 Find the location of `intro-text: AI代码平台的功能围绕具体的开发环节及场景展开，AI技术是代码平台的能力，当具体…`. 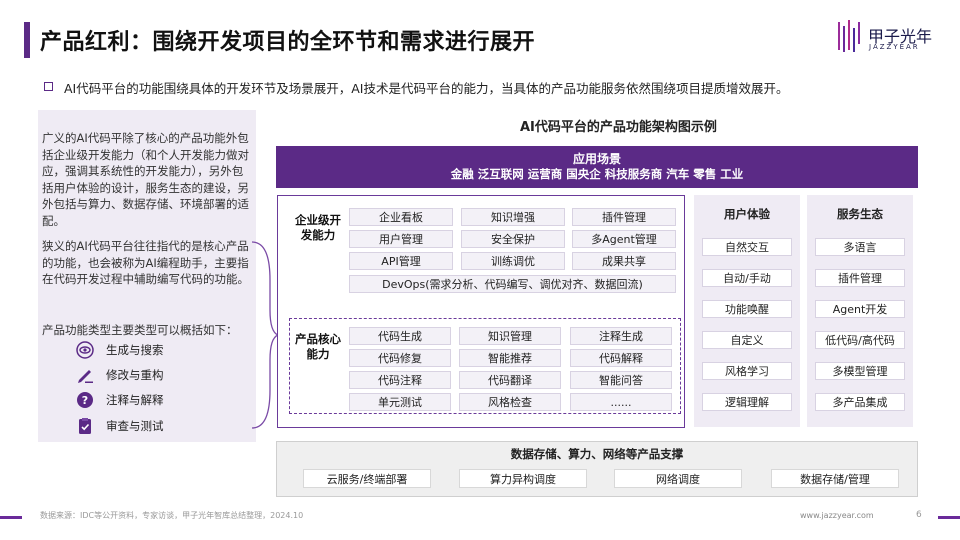

intro-text: AI代码平台的功能围绕具体的开发环节及场景展开，AI技术是代码平台的能力，当具体… is located at coordinates (426, 88).